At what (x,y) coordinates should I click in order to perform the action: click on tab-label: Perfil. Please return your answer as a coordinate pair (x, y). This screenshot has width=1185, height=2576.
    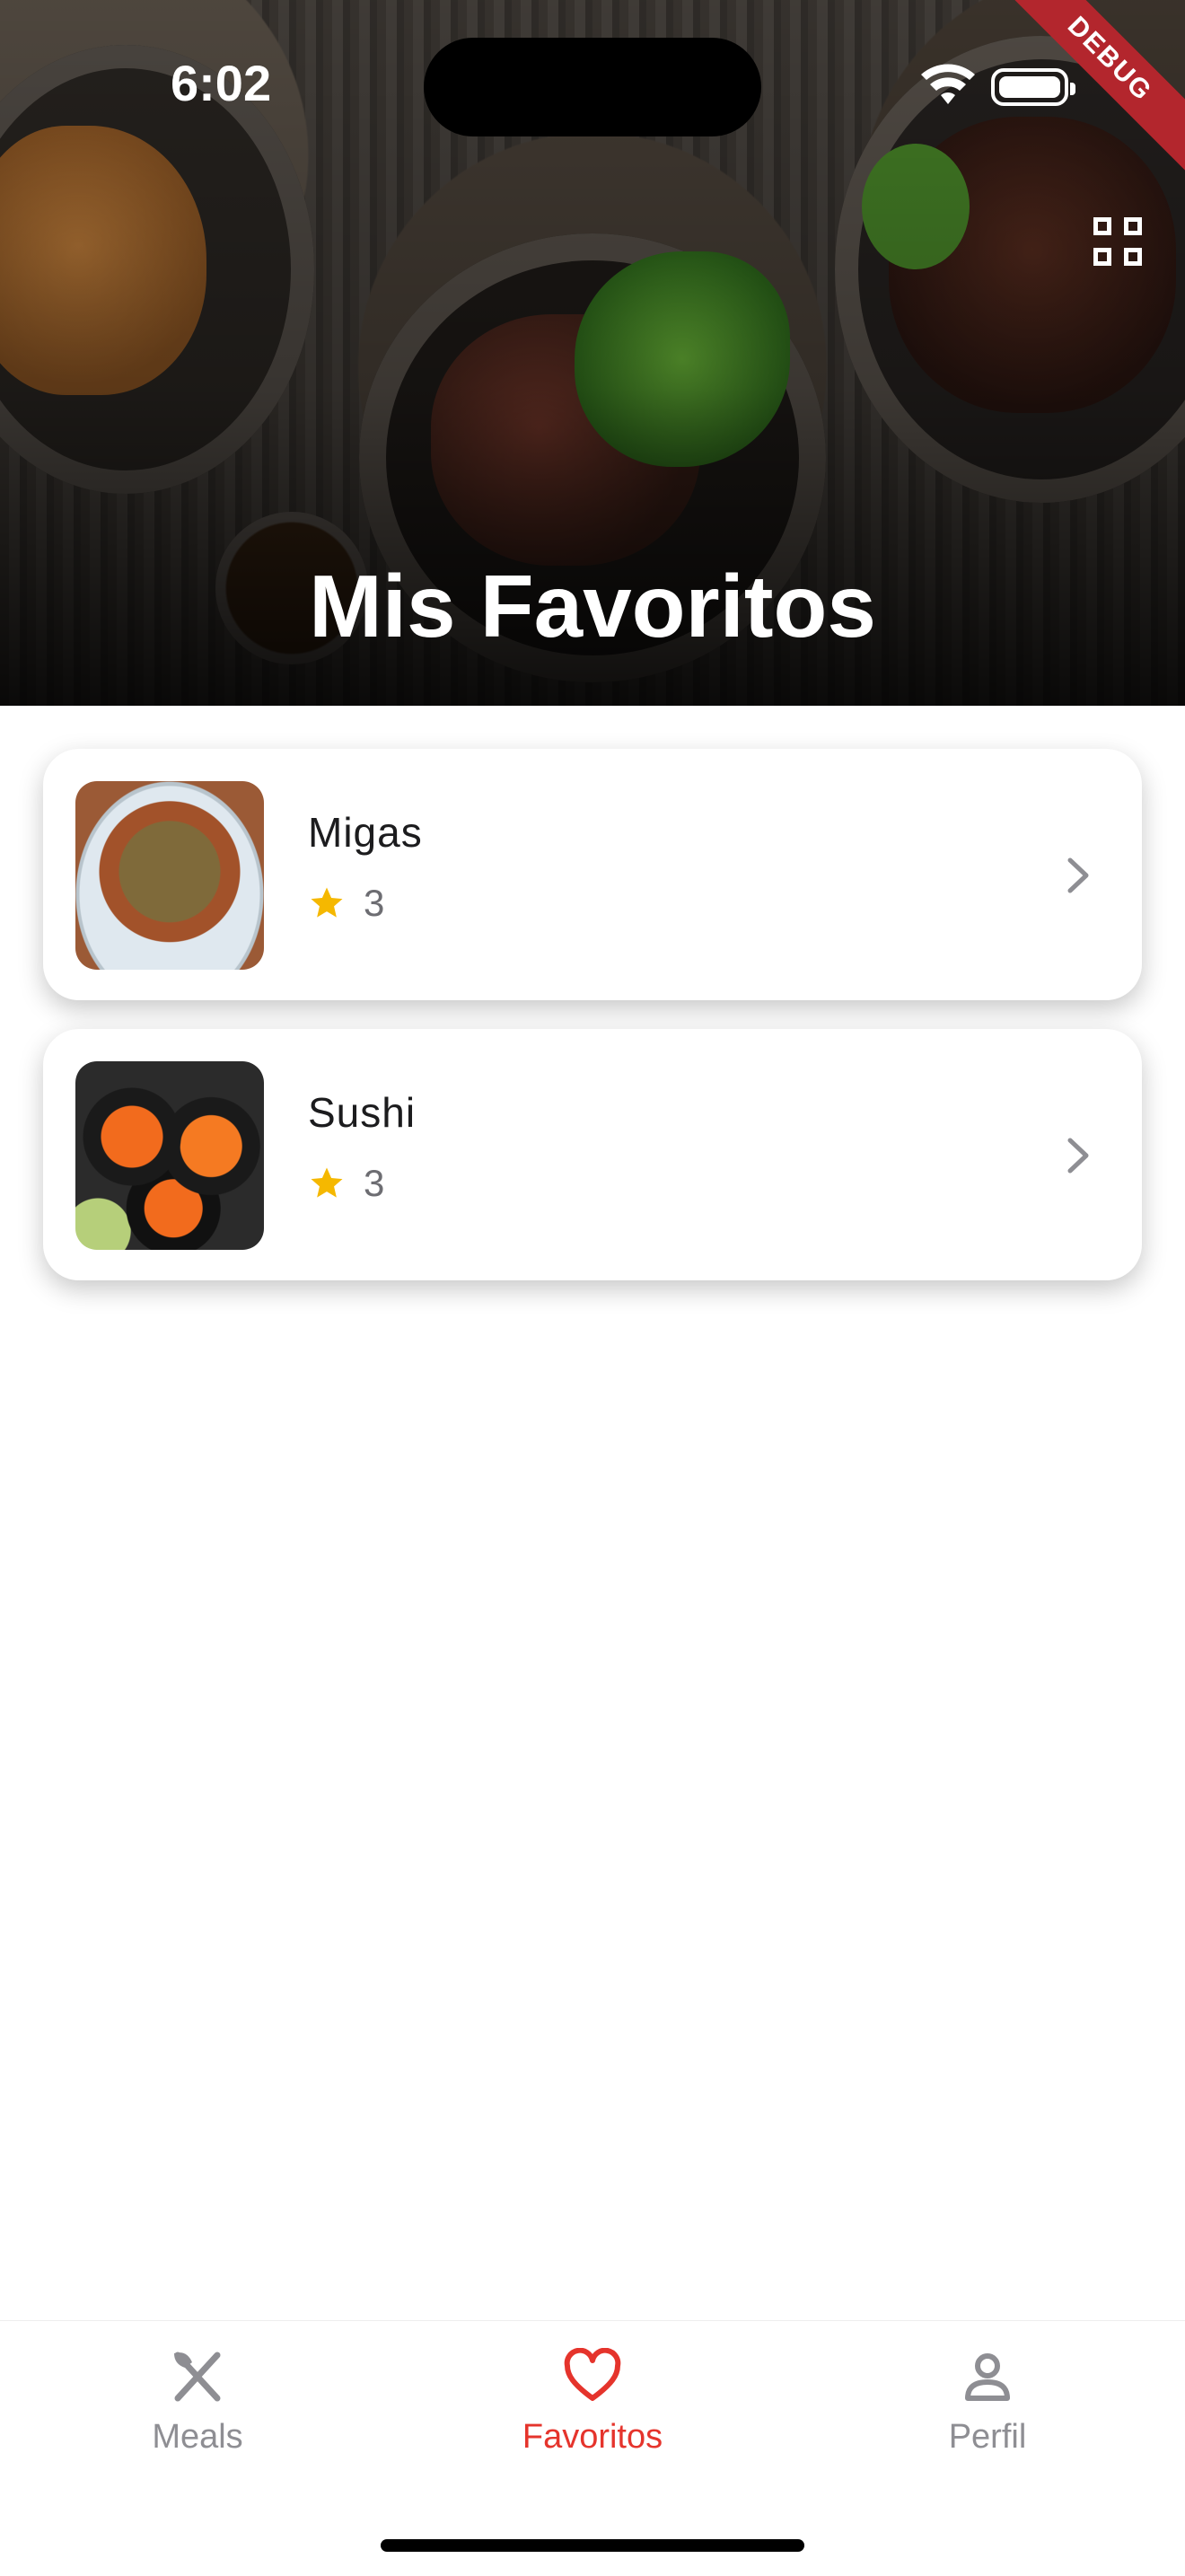
    Looking at the image, I should click on (987, 2437).